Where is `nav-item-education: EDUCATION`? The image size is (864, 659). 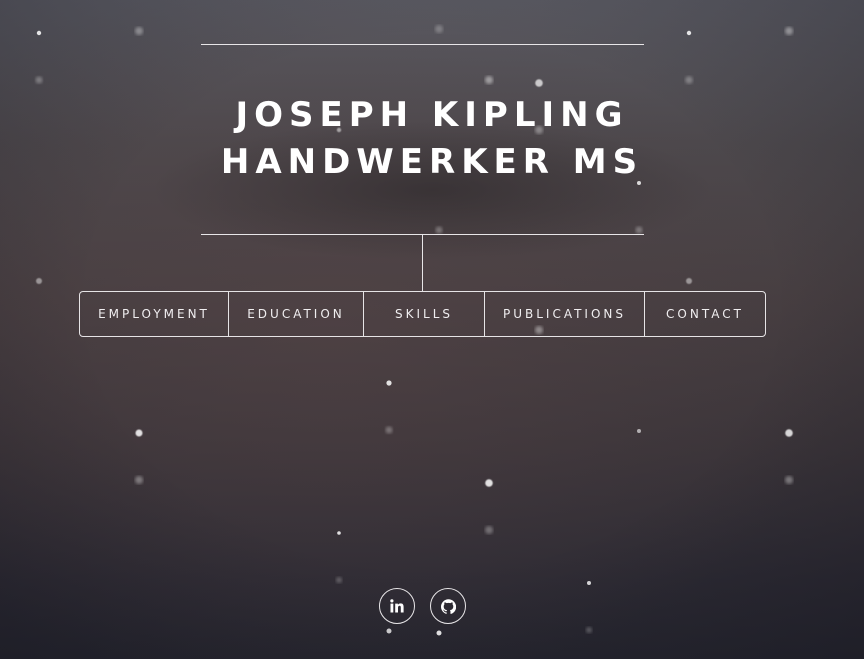
nav-item-education: EDUCATION is located at coordinates (296, 314).